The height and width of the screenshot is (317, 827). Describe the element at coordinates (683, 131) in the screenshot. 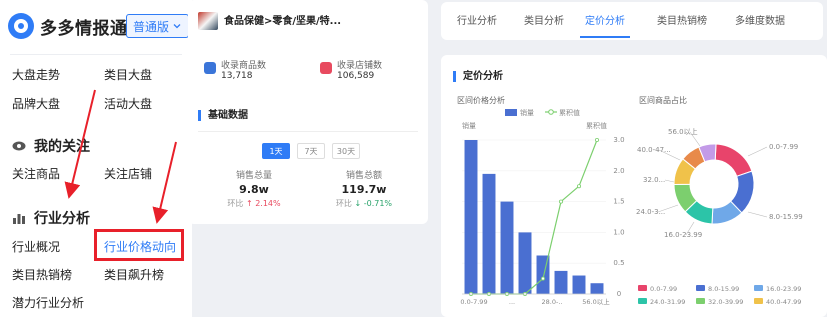

I see `donut-outer-label: 56.0以上` at that location.